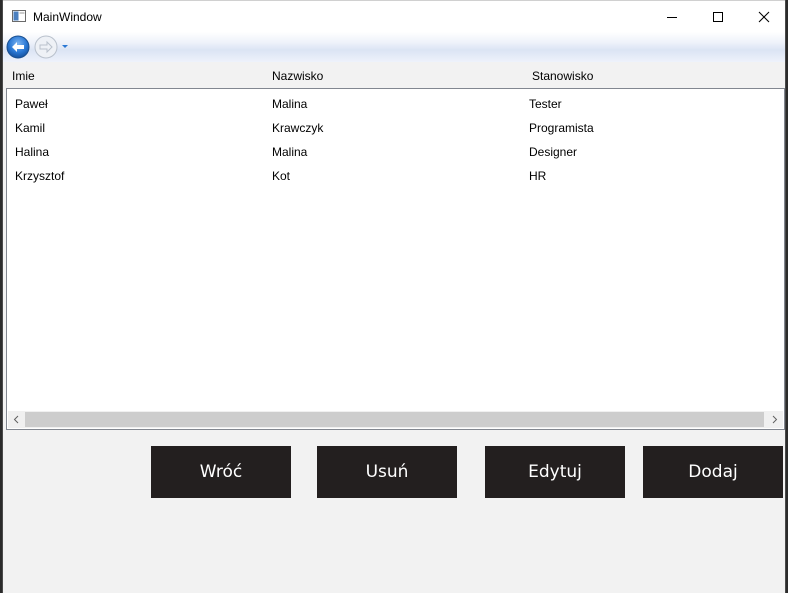  I want to click on forward-arrow-icon, so click(46, 47).